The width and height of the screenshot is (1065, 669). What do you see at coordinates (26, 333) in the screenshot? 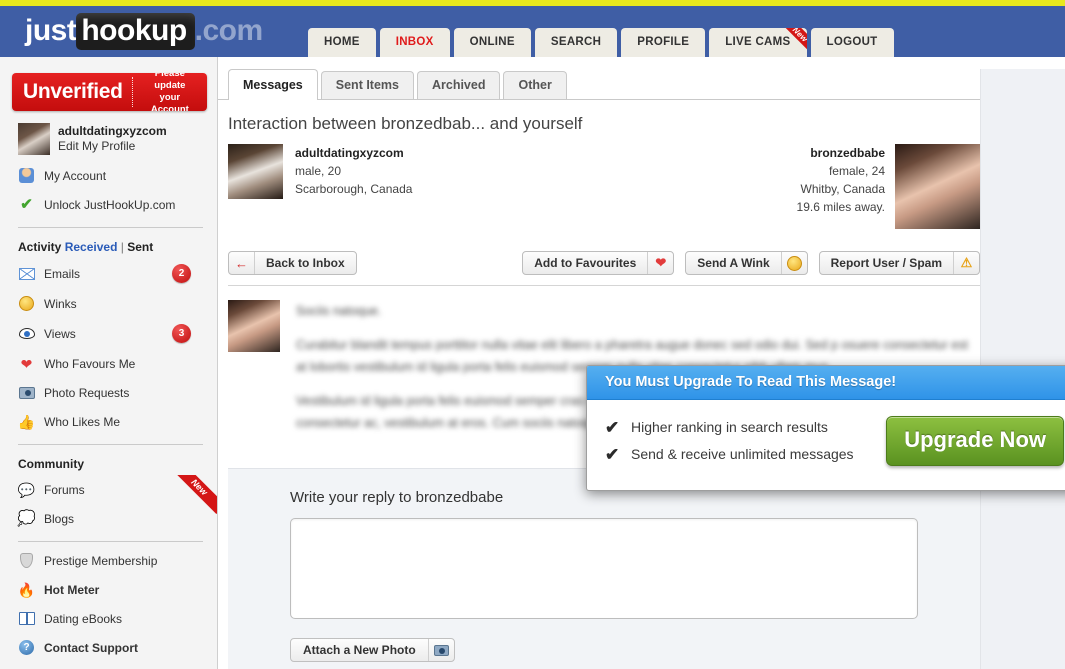
I see `eye-icon` at bounding box center [26, 333].